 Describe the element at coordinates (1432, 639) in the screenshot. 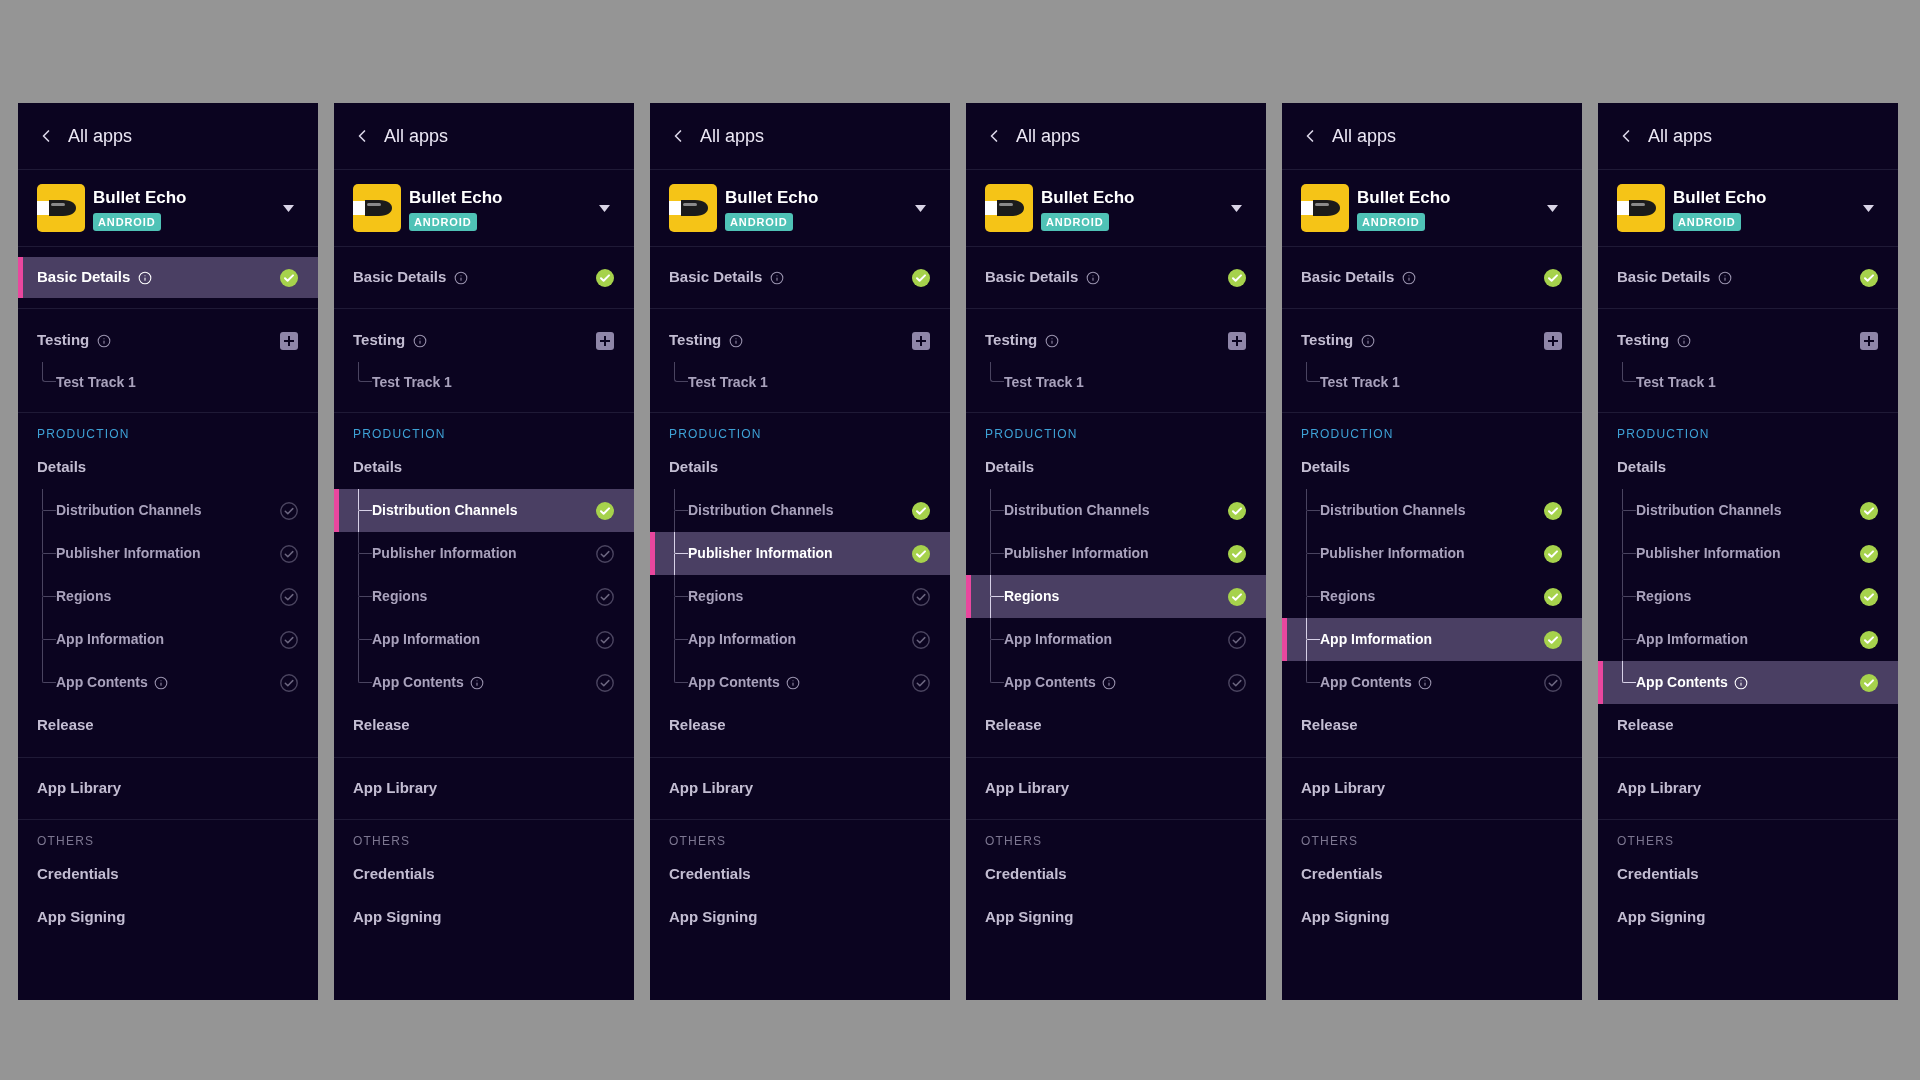

I see `tree-item: App Imformation` at that location.